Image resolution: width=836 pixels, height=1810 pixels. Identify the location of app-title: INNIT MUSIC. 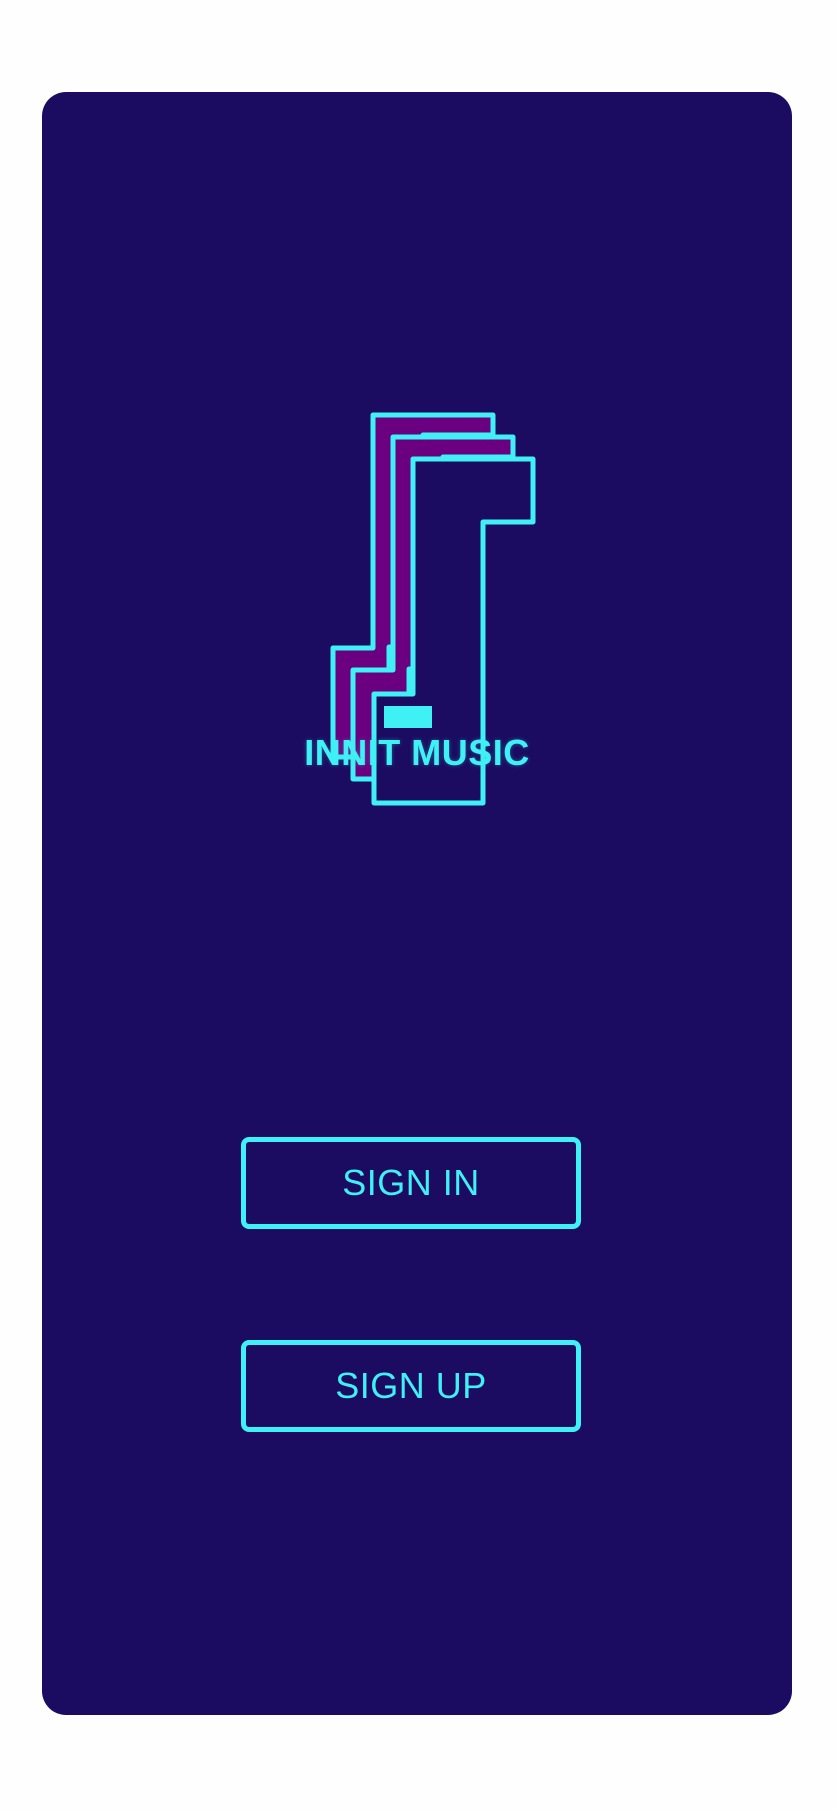
(417, 752).